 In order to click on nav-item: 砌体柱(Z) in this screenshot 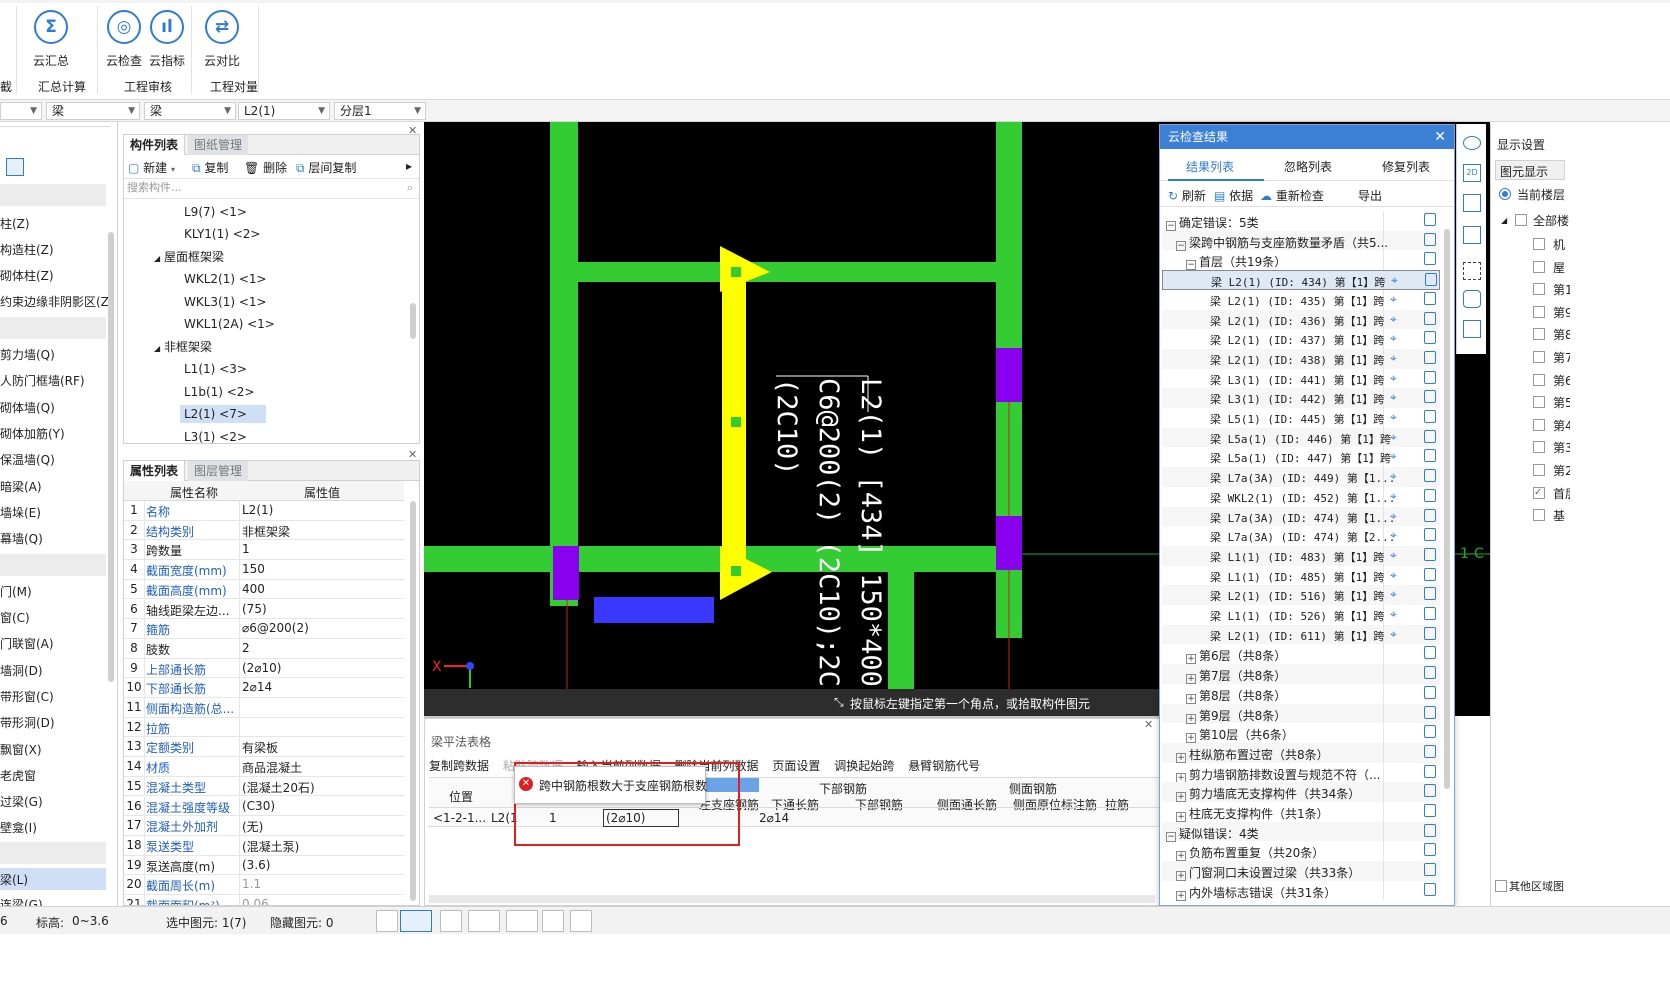, I will do `click(27, 275)`.